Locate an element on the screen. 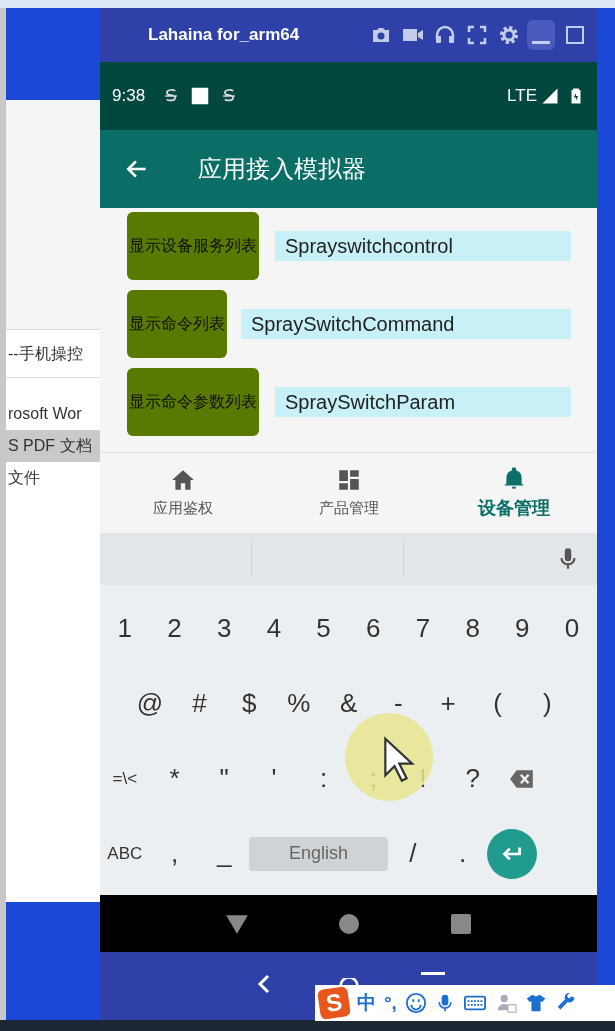 This screenshot has height=1031, width=615. window-title: Lahaina for_arm64 is located at coordinates (224, 35).